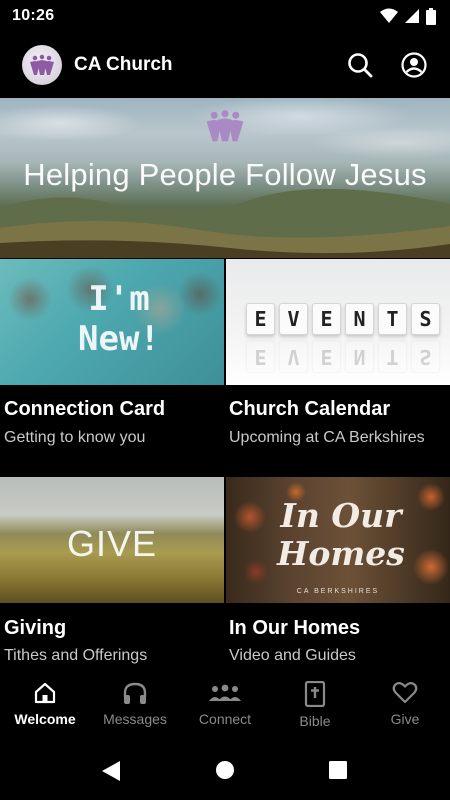 The height and width of the screenshot is (800, 450). I want to click on status-icons, so click(408, 16).